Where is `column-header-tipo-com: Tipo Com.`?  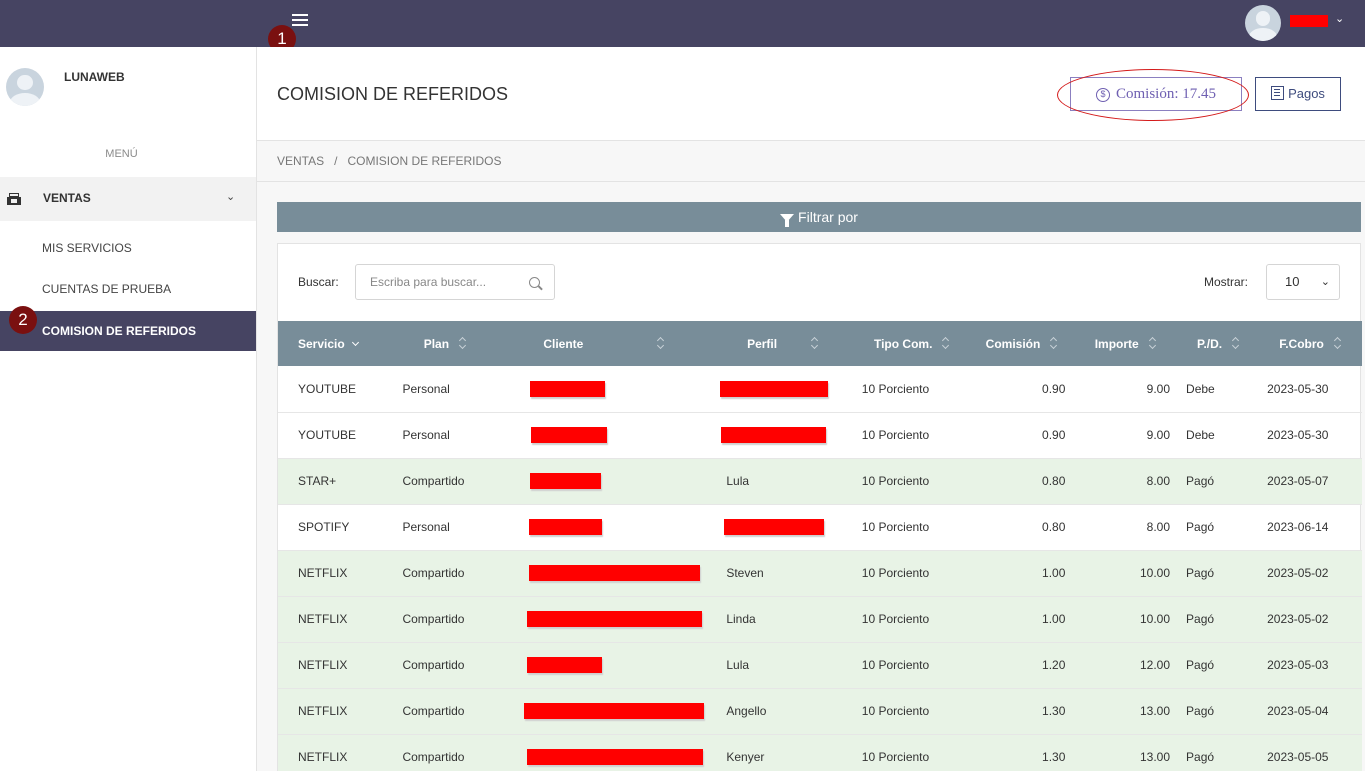 column-header-tipo-com: Tipo Com. is located at coordinates (912, 343).